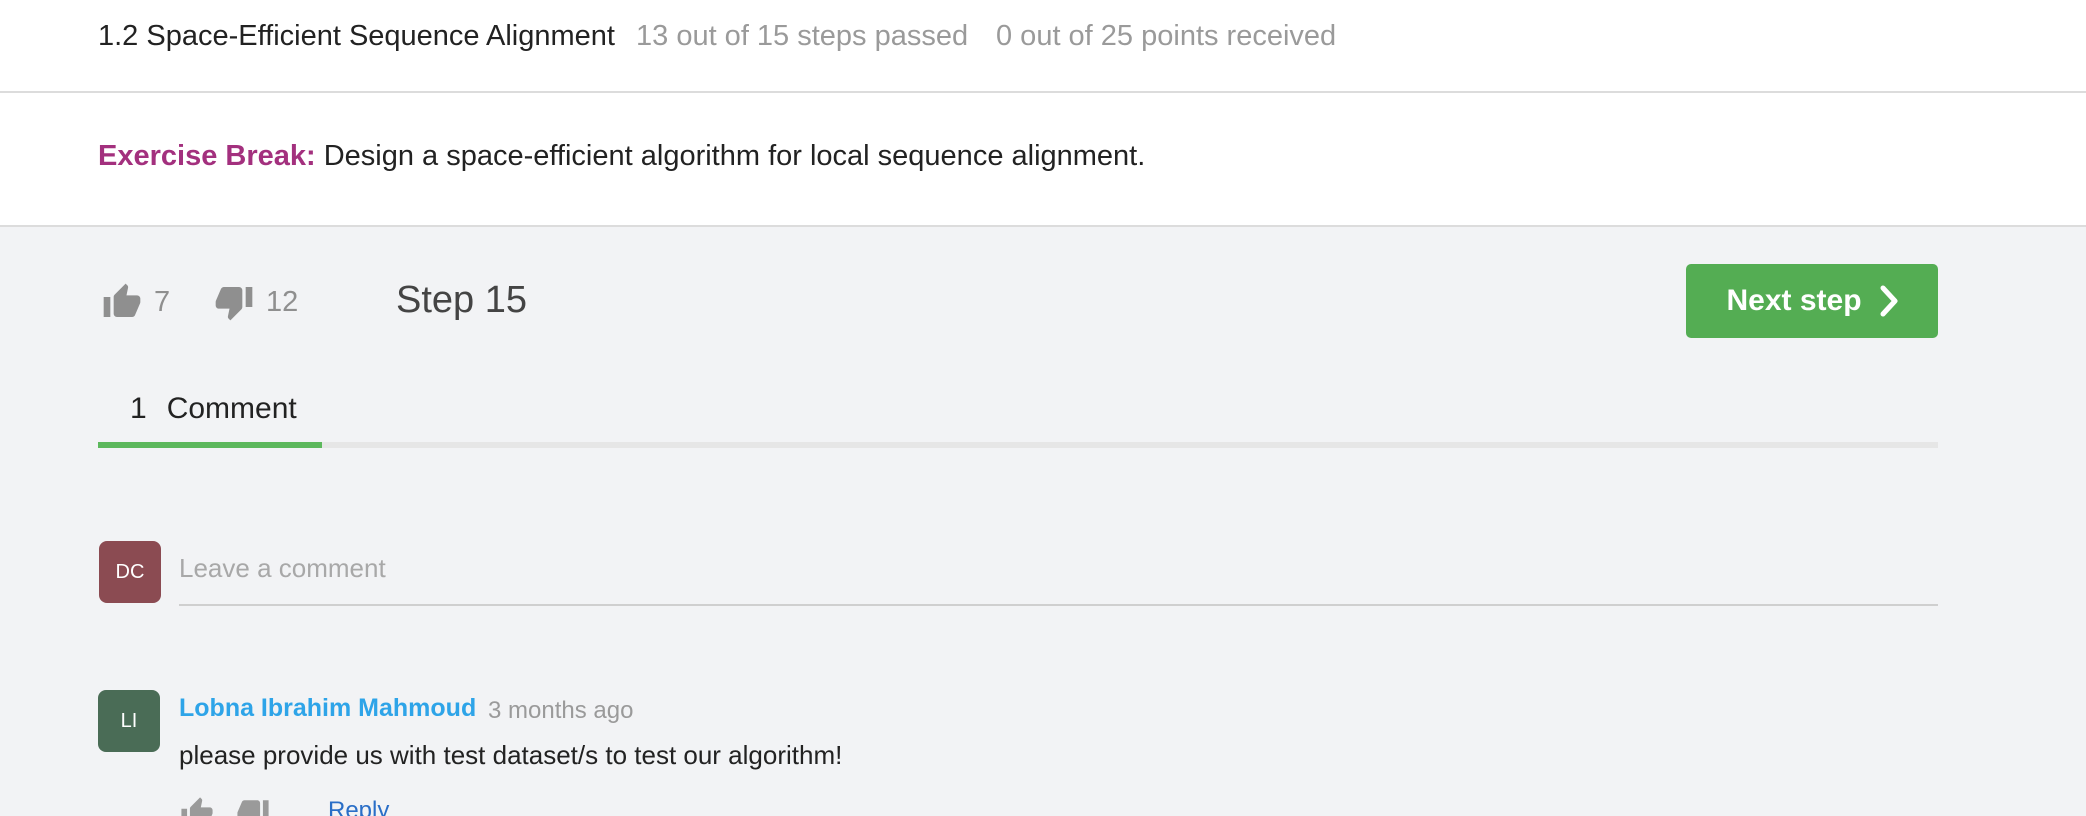  What do you see at coordinates (1166, 36) in the screenshot?
I see `points-progress: 0 out of 25 points received` at bounding box center [1166, 36].